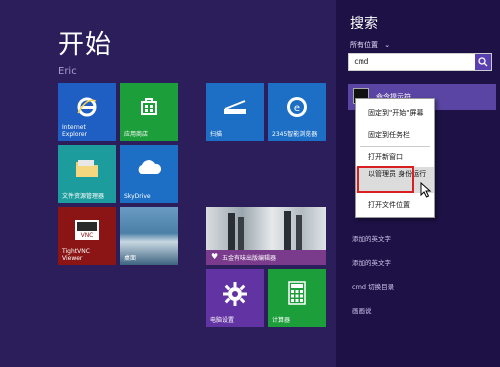 The image size is (500, 367). I want to click on tile-label: 2345智能浏览器, so click(295, 134).